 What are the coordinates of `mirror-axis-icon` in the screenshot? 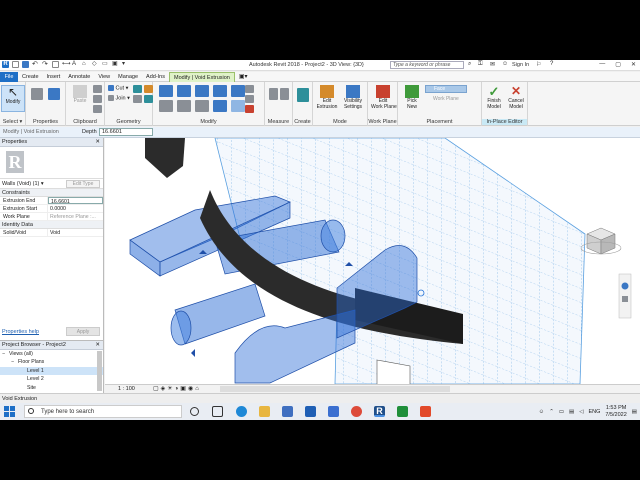 It's located at (202, 91).